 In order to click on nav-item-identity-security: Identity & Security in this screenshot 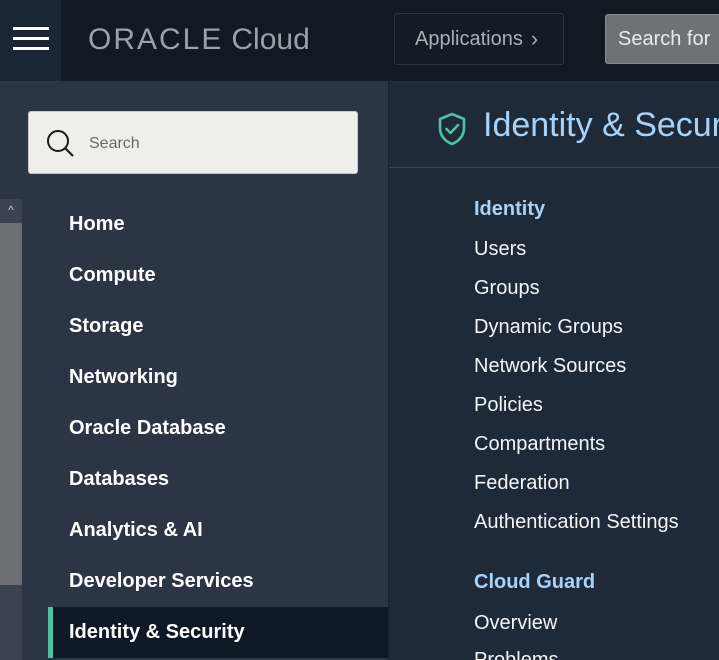, I will do `click(218, 632)`.